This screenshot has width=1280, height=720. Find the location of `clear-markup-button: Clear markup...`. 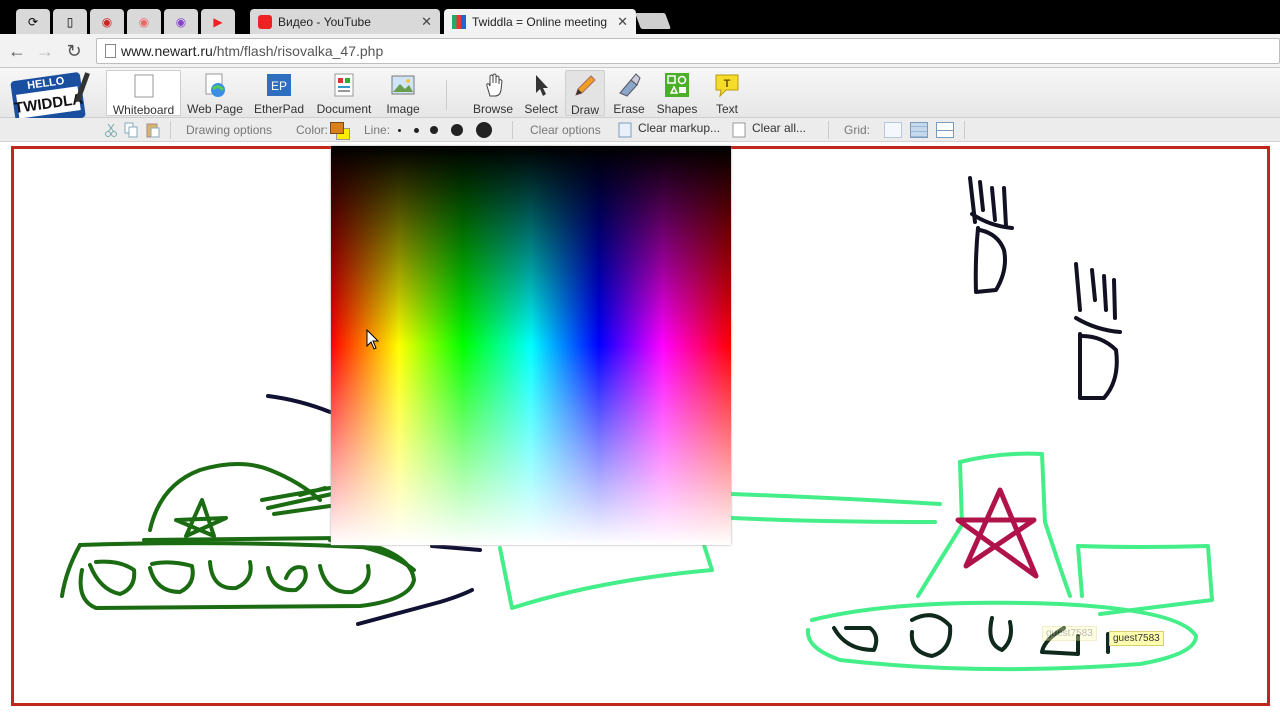

clear-markup-button: Clear markup... is located at coordinates (679, 128).